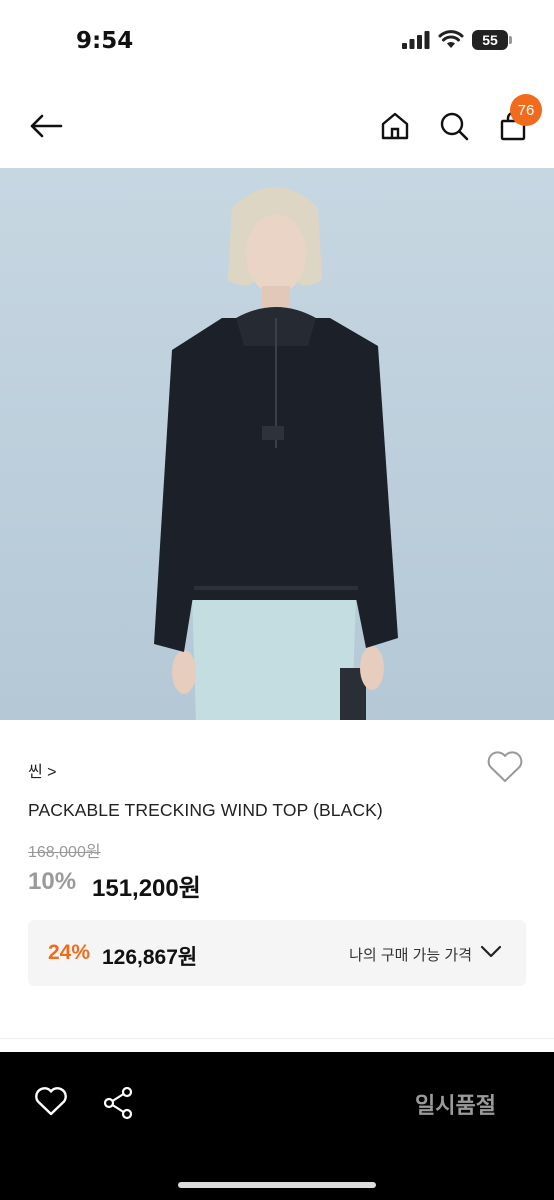 This screenshot has height=1200, width=554. What do you see at coordinates (277, 40) in the screenshot?
I see `status-bar: 9:54 55` at bounding box center [277, 40].